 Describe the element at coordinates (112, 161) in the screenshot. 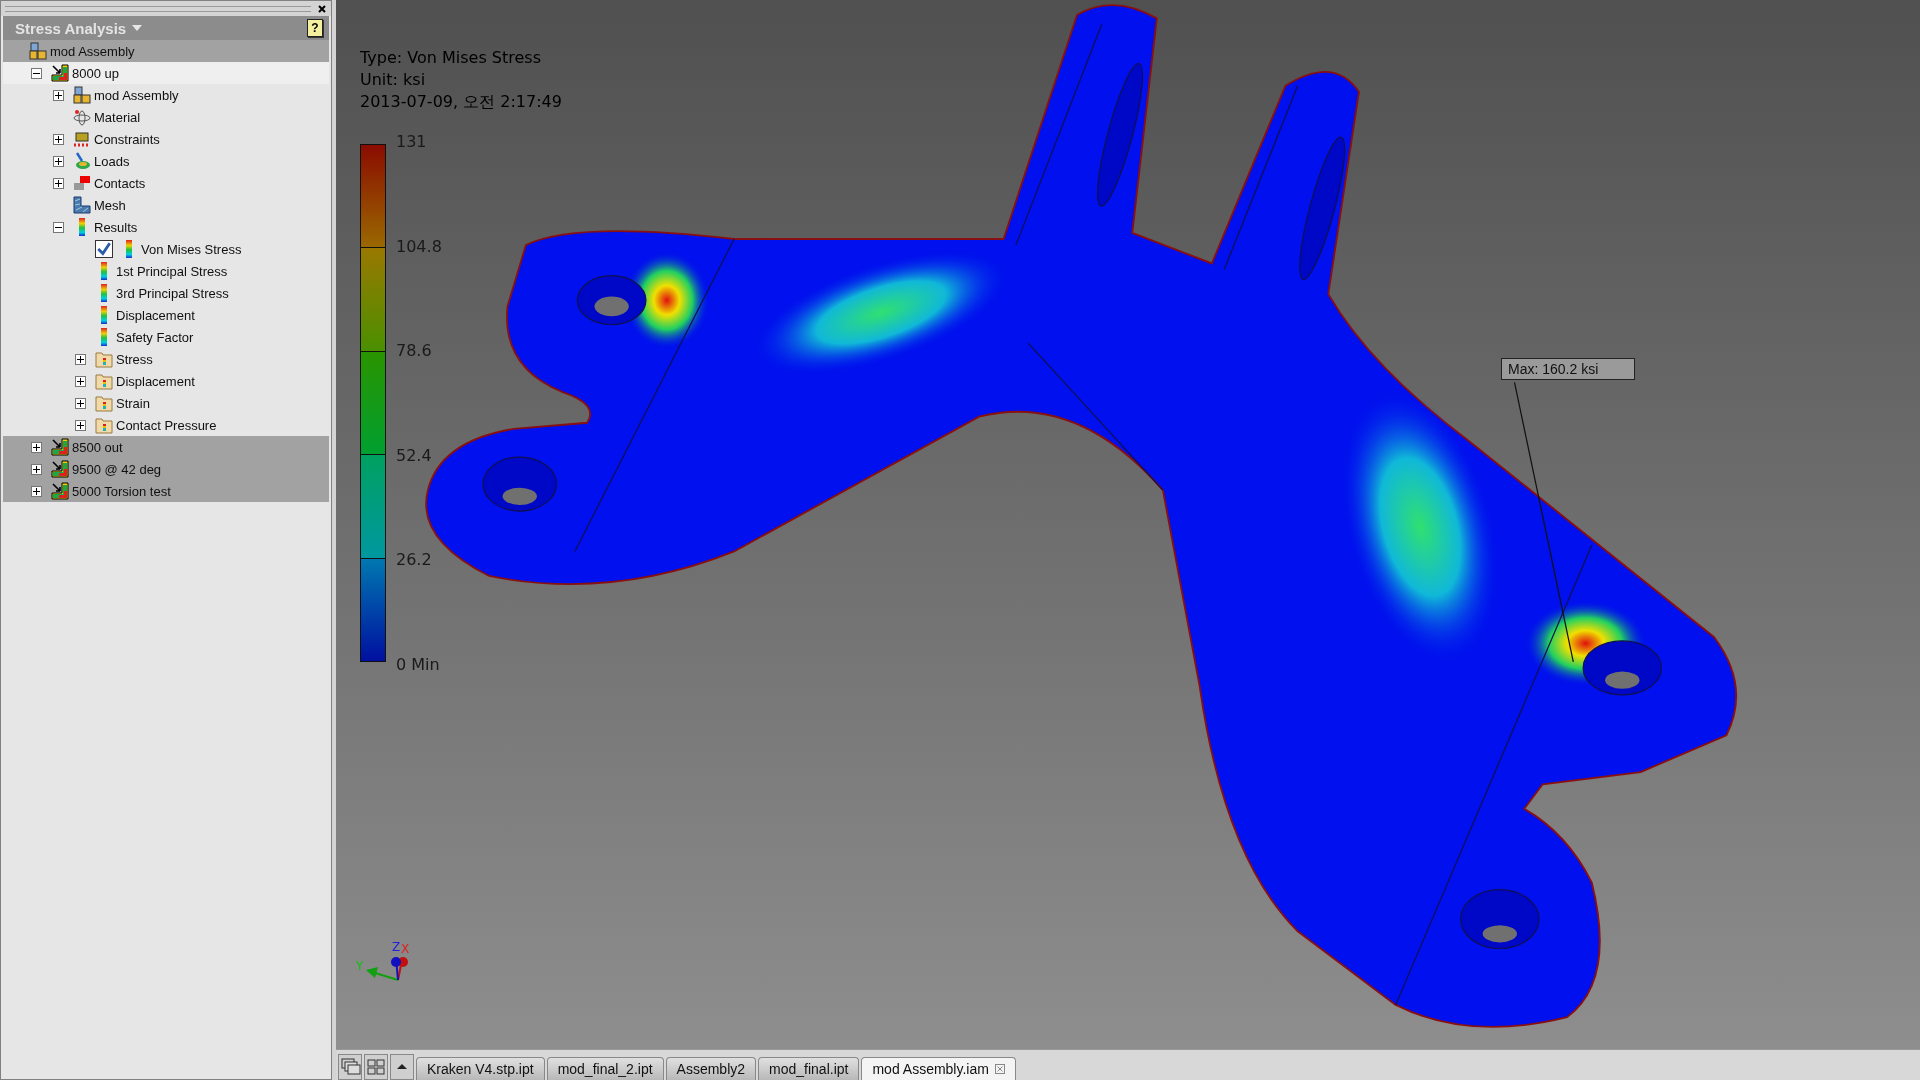

I see `tree-item: Loads` at that location.